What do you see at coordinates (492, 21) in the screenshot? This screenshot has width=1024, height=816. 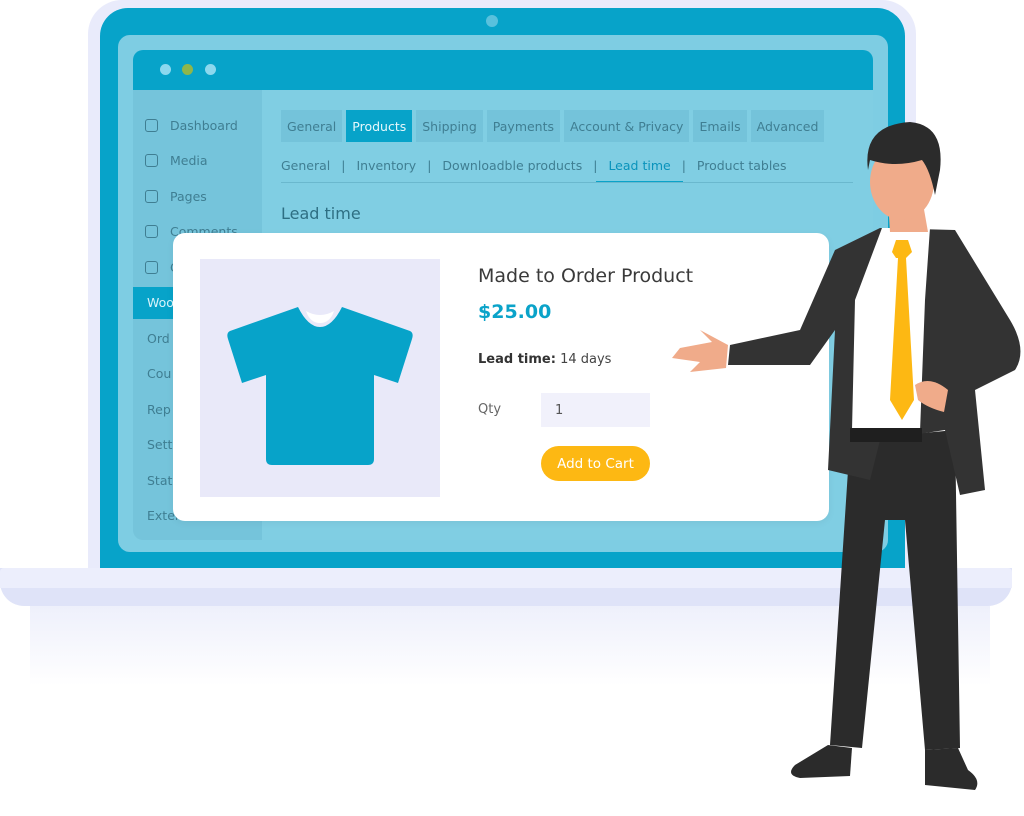 I see `camera-icon` at bounding box center [492, 21].